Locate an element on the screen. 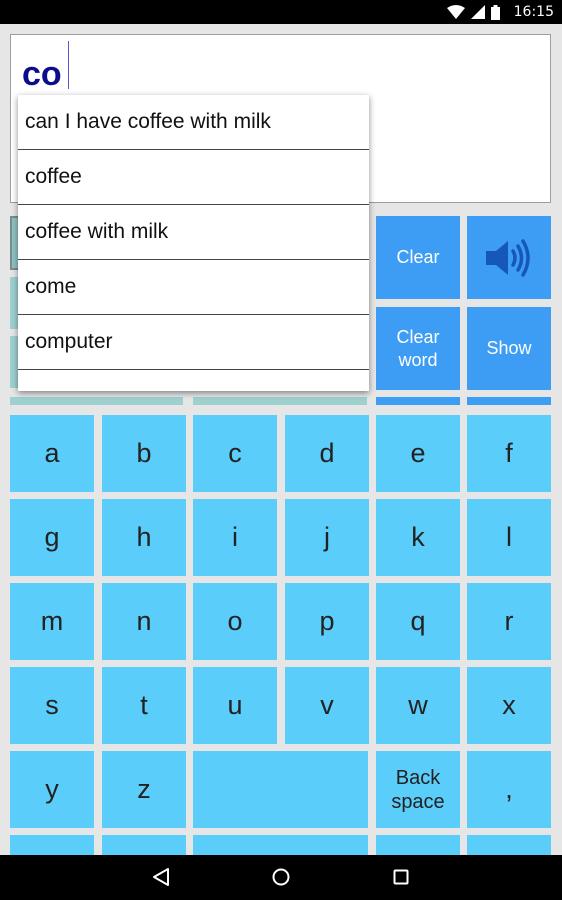  speak-button is located at coordinates (509, 257).